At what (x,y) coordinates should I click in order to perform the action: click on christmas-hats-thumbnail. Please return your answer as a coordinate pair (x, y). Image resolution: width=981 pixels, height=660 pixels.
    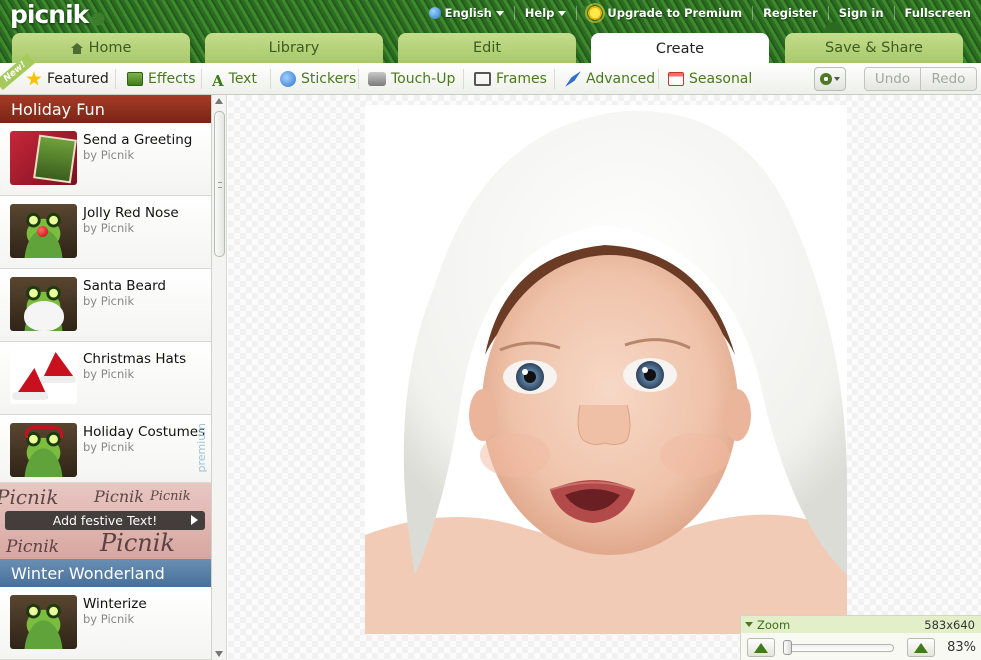
    Looking at the image, I should click on (43, 377).